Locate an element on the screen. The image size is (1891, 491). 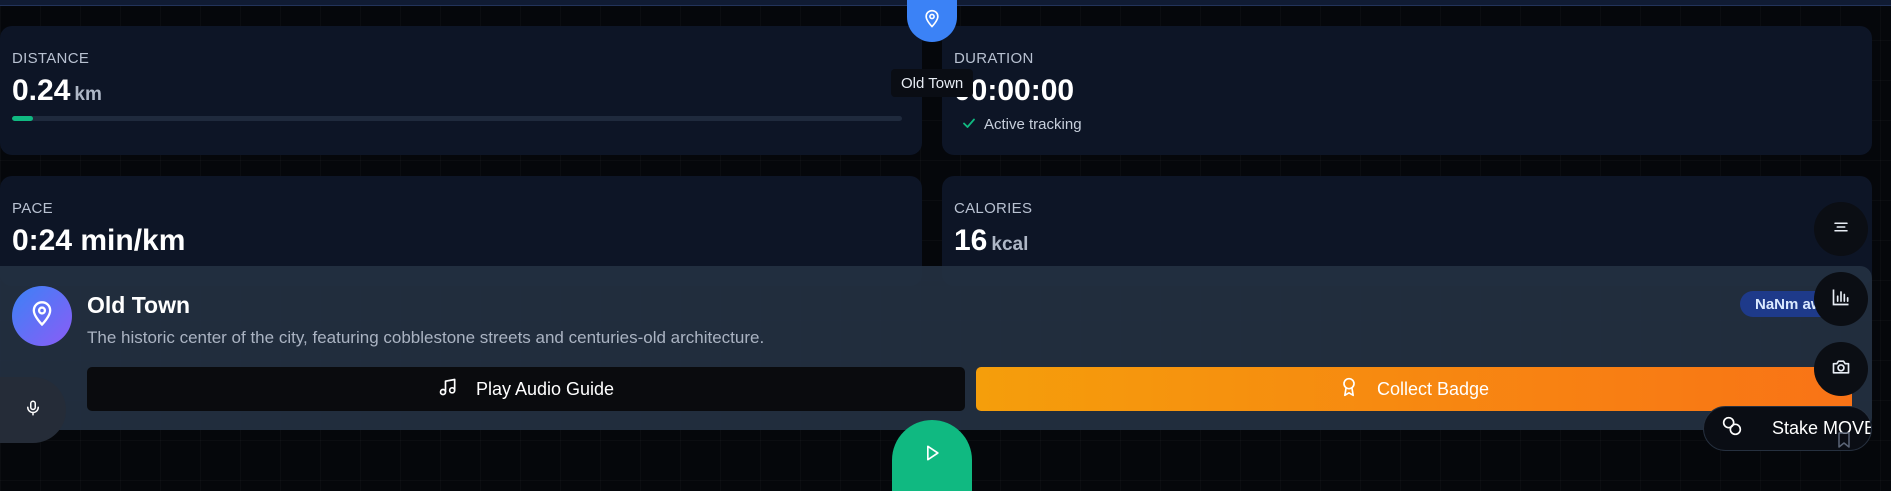
coins-icon is located at coordinates (1732, 428).